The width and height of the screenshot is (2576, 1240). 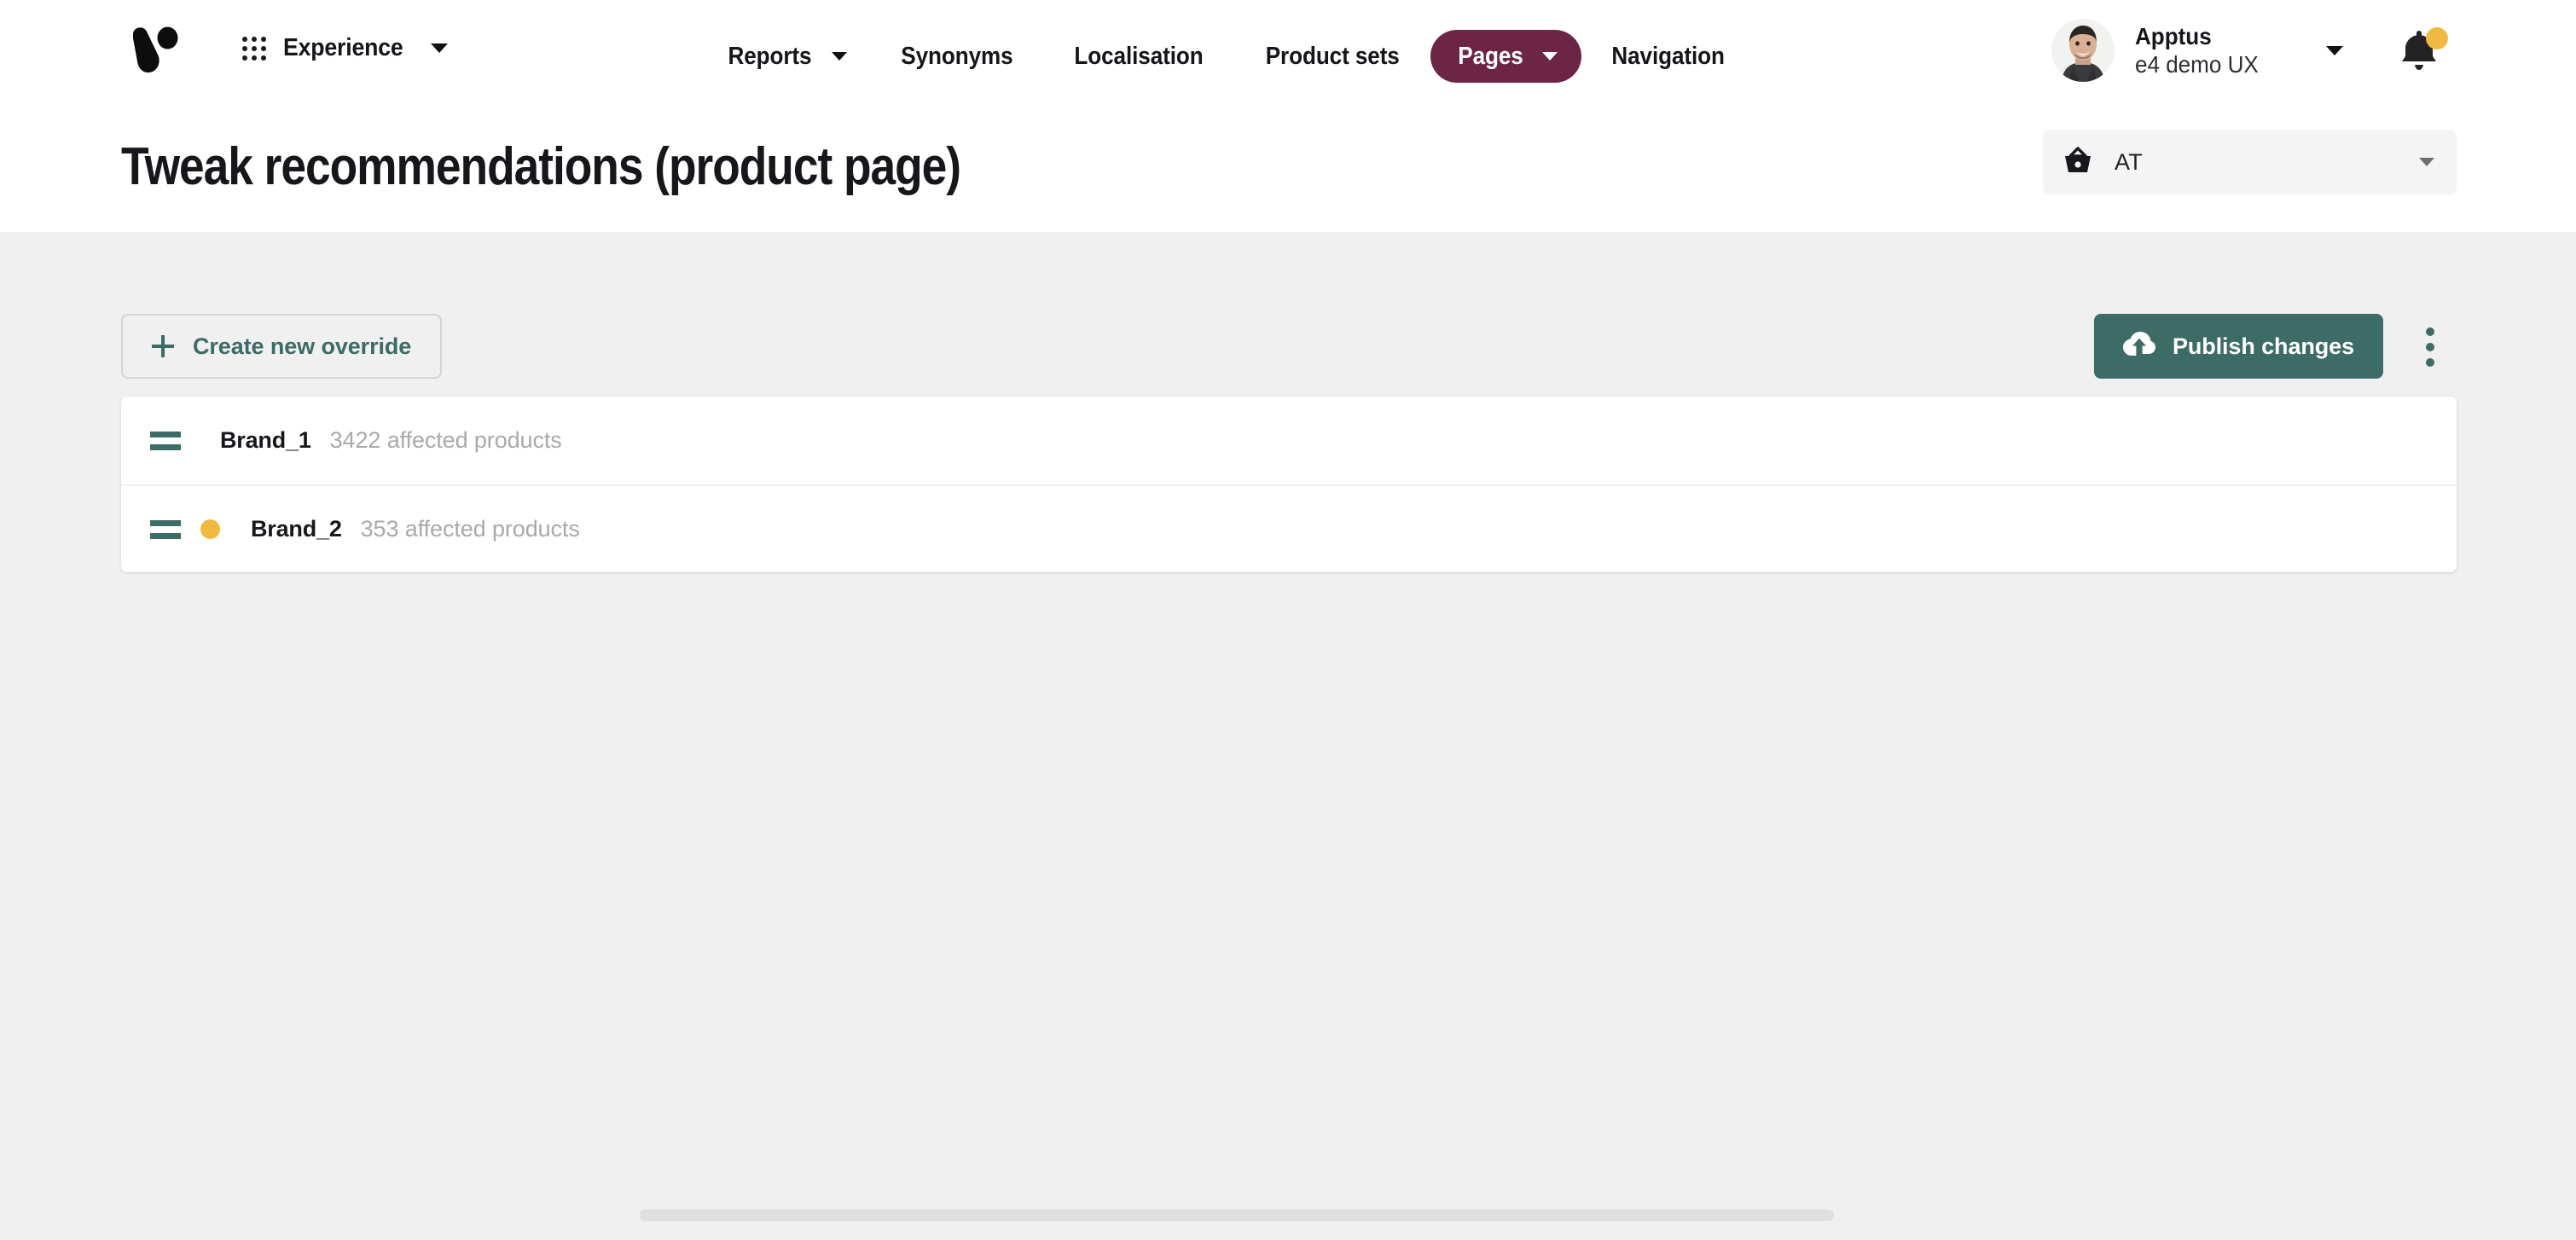 What do you see at coordinates (265, 440) in the screenshot?
I see `override-name: Brand_1` at bounding box center [265, 440].